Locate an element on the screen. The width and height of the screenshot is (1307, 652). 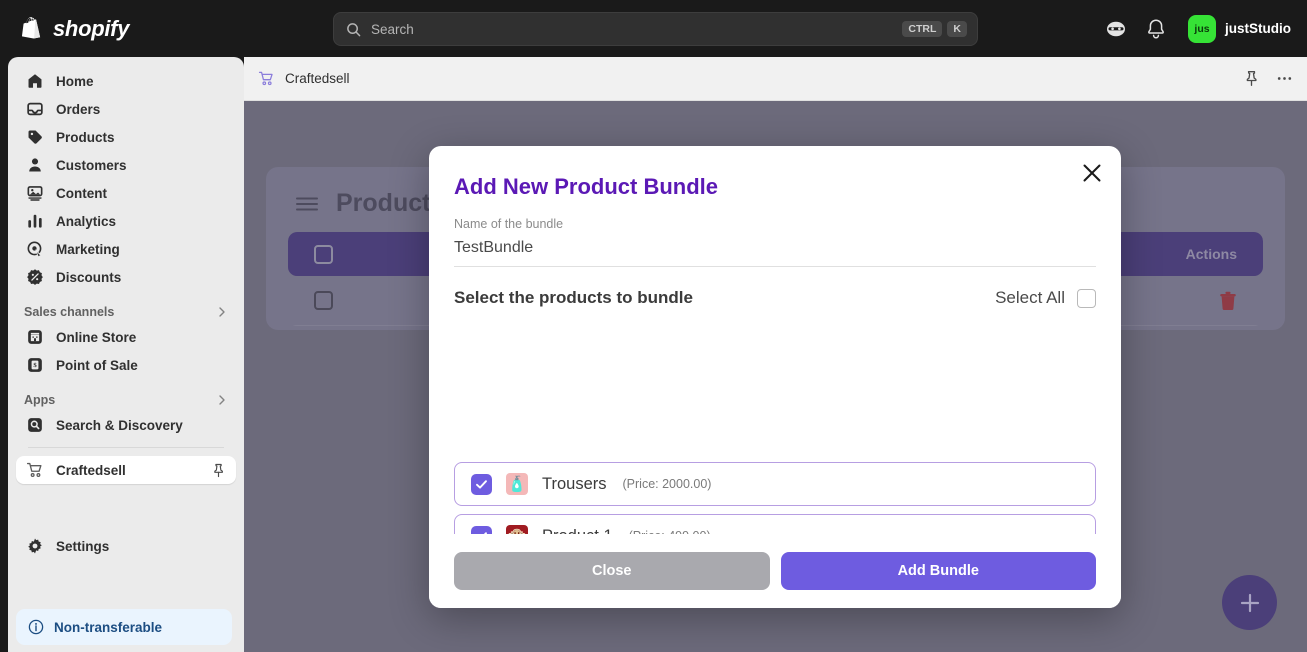
check-icon is located at coordinates (481, 484).